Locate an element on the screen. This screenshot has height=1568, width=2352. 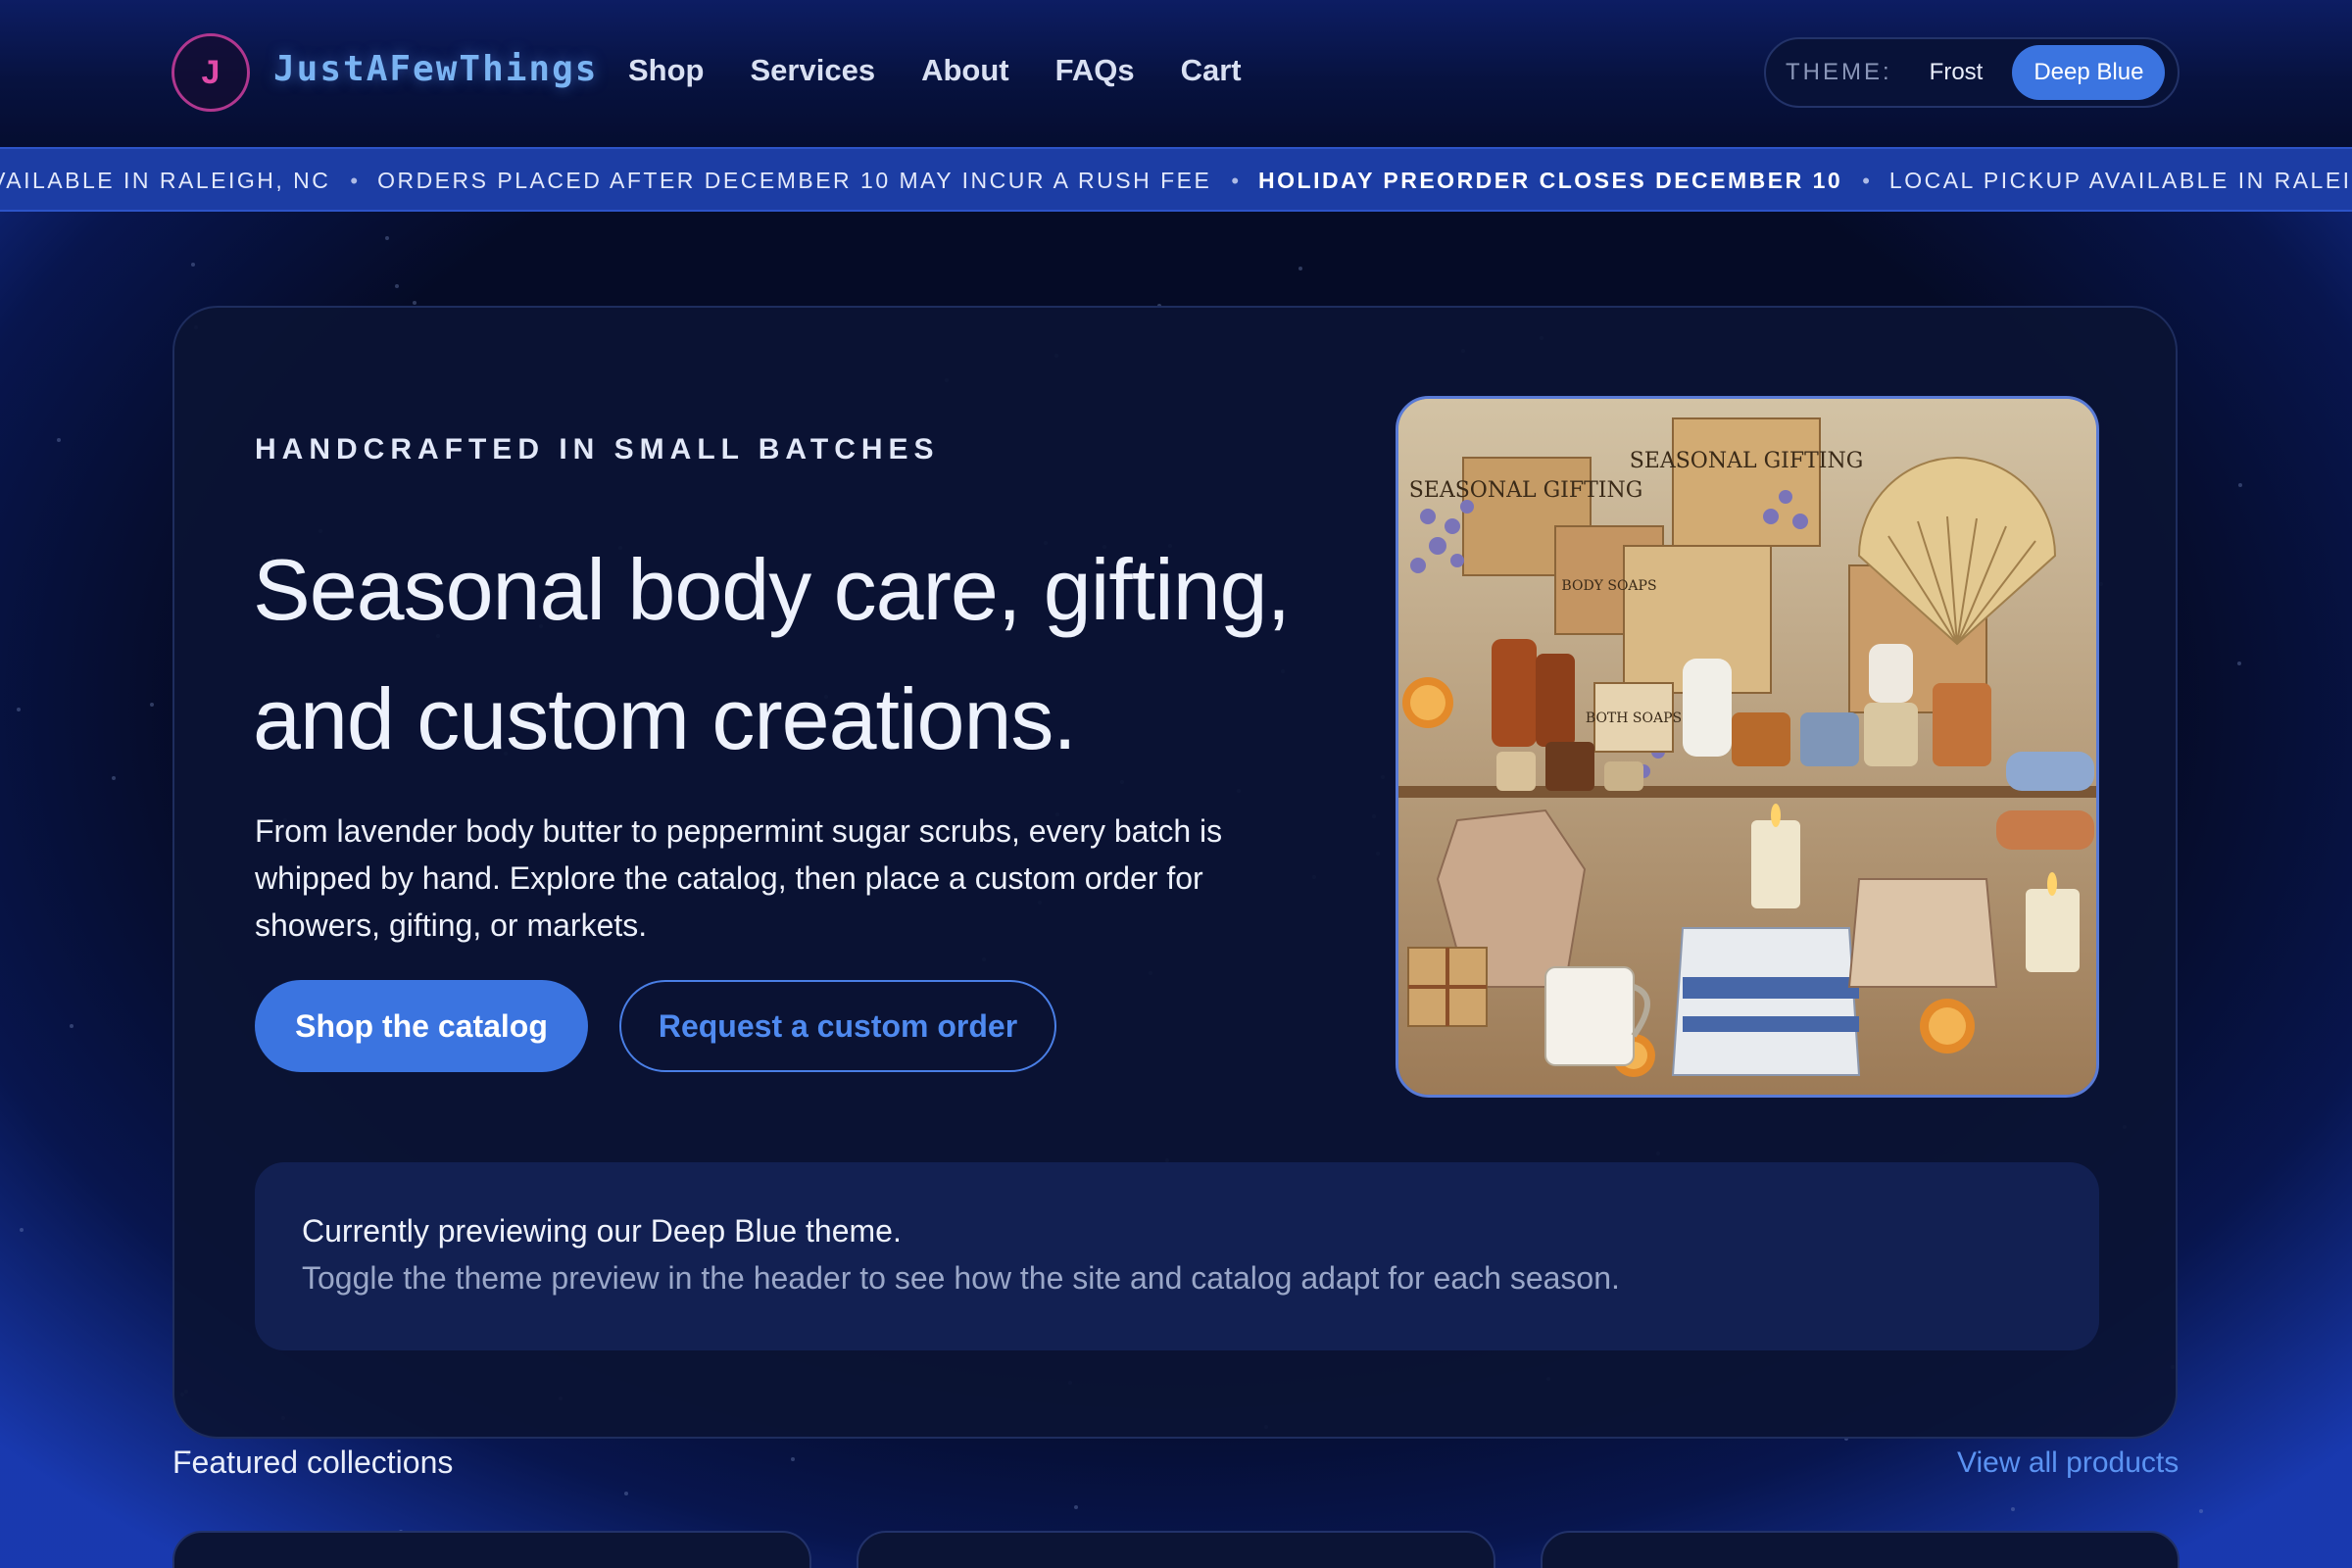
theme-option-deep-blue: Deep Blue is located at coordinates (2089, 72).